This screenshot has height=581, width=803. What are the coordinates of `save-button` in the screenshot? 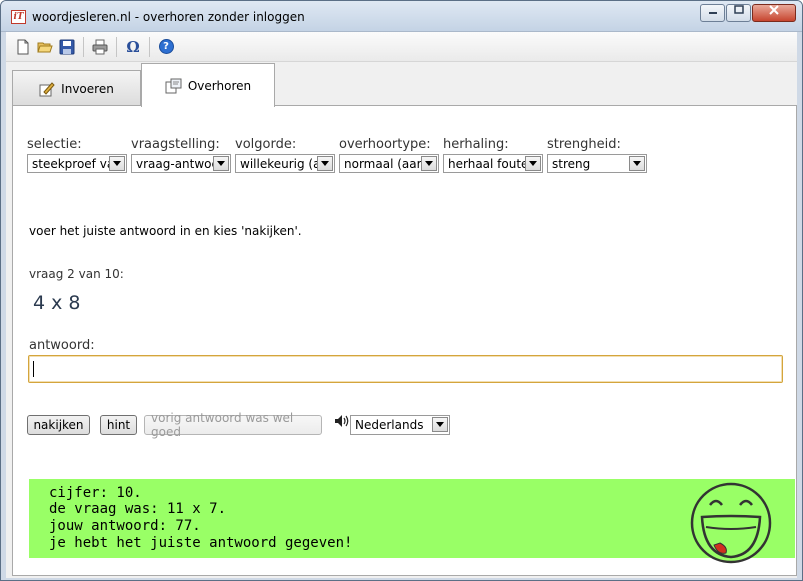 It's located at (67, 47).